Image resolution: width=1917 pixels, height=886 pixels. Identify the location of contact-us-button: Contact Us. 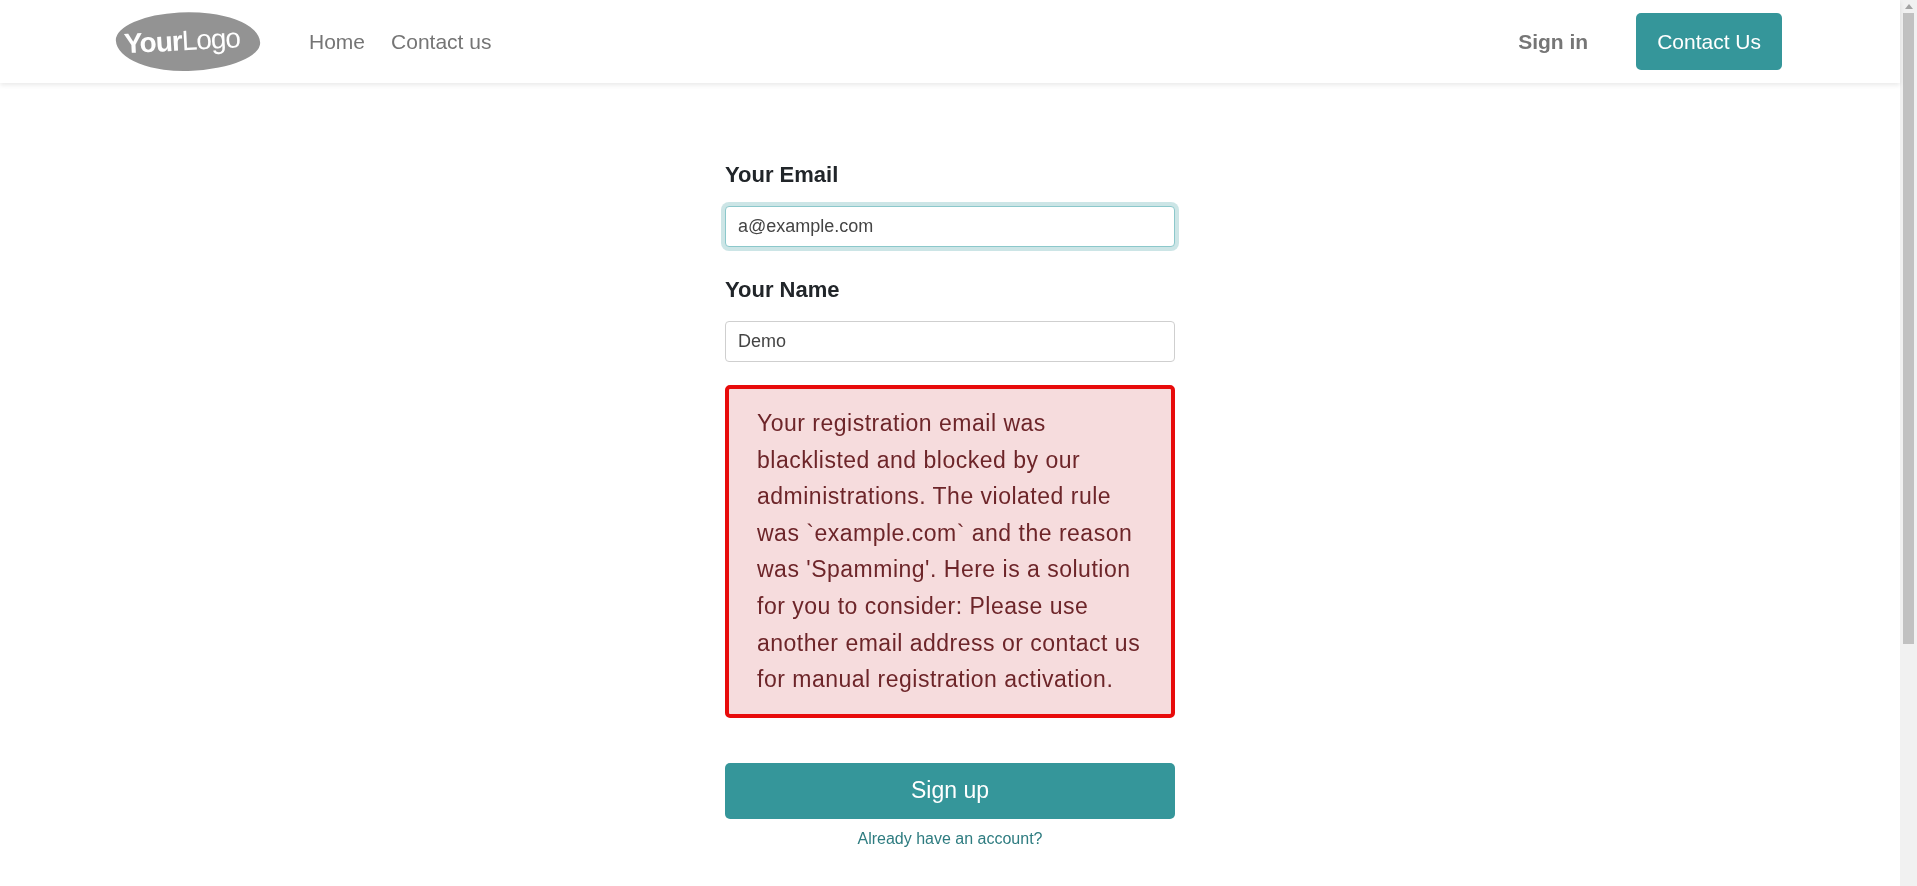
(1709, 41).